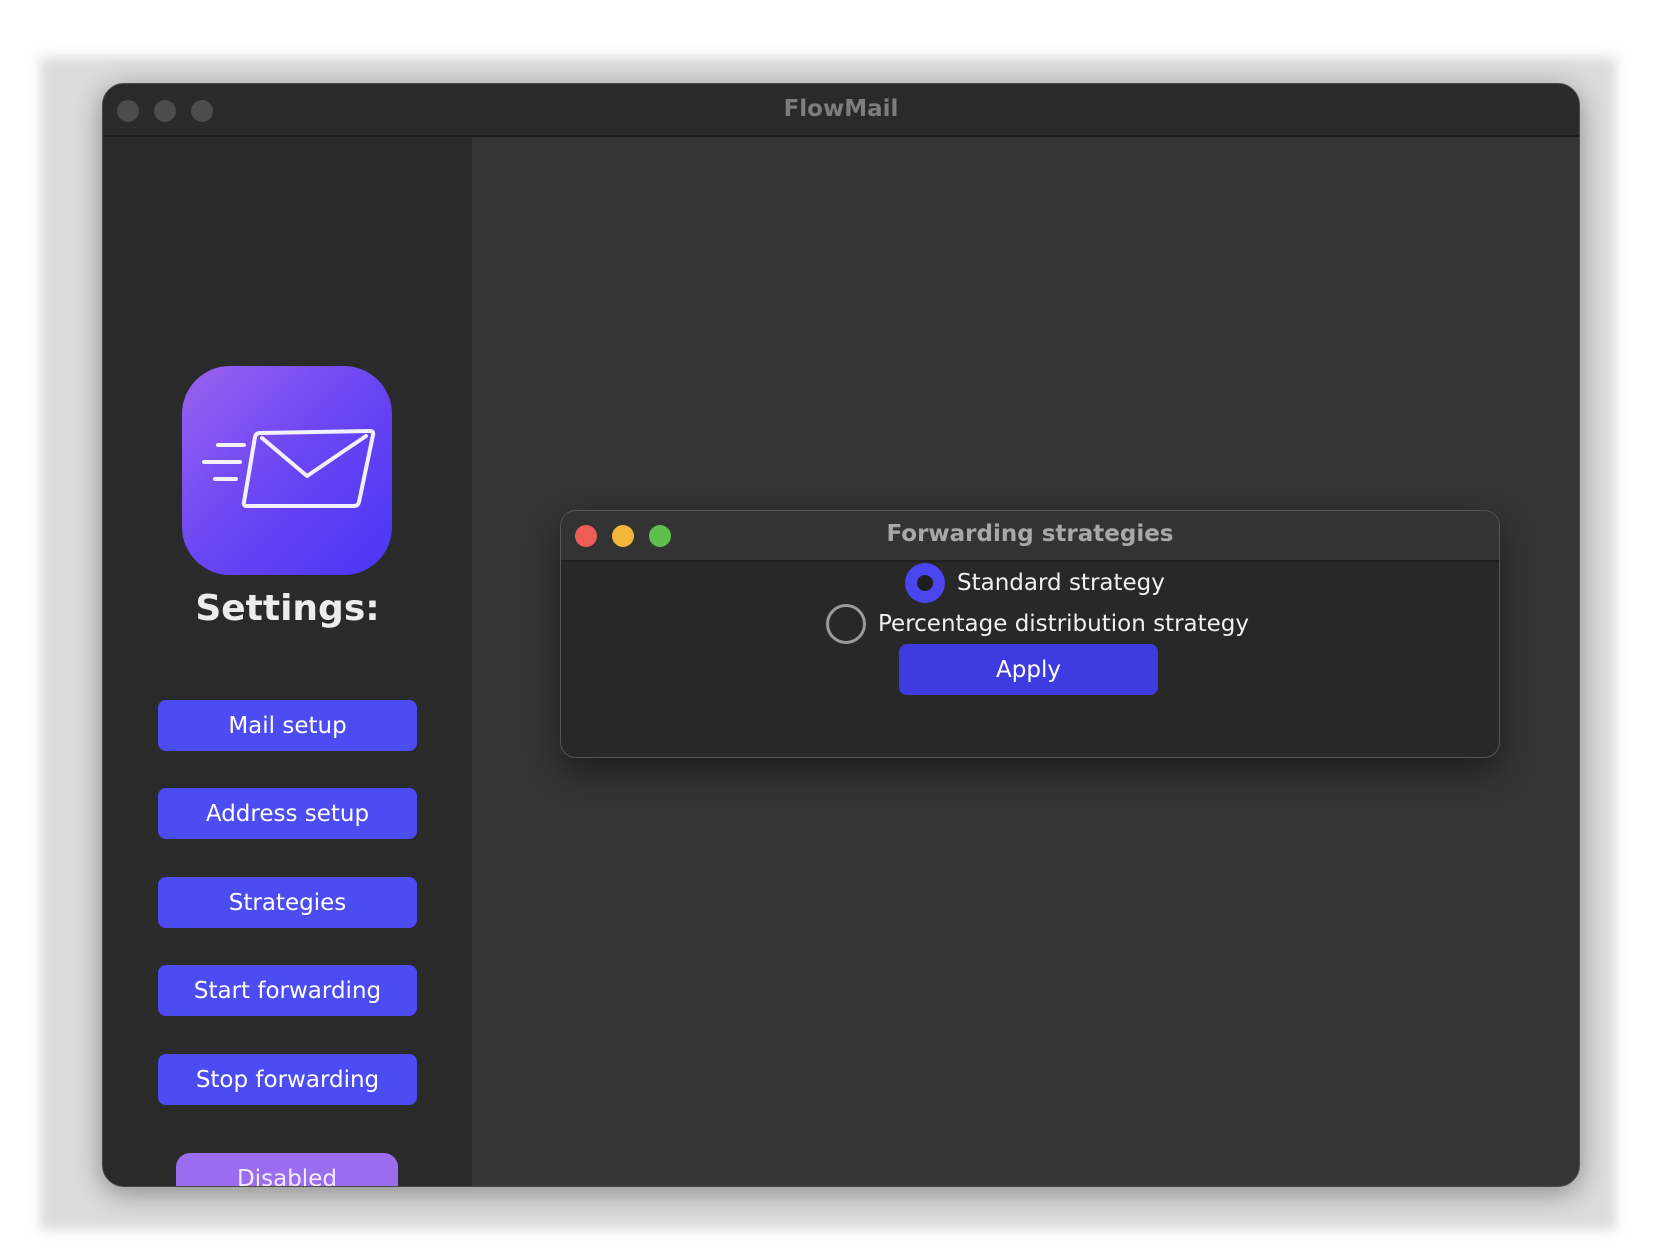  I want to click on strategies-button: Strategies, so click(287, 902).